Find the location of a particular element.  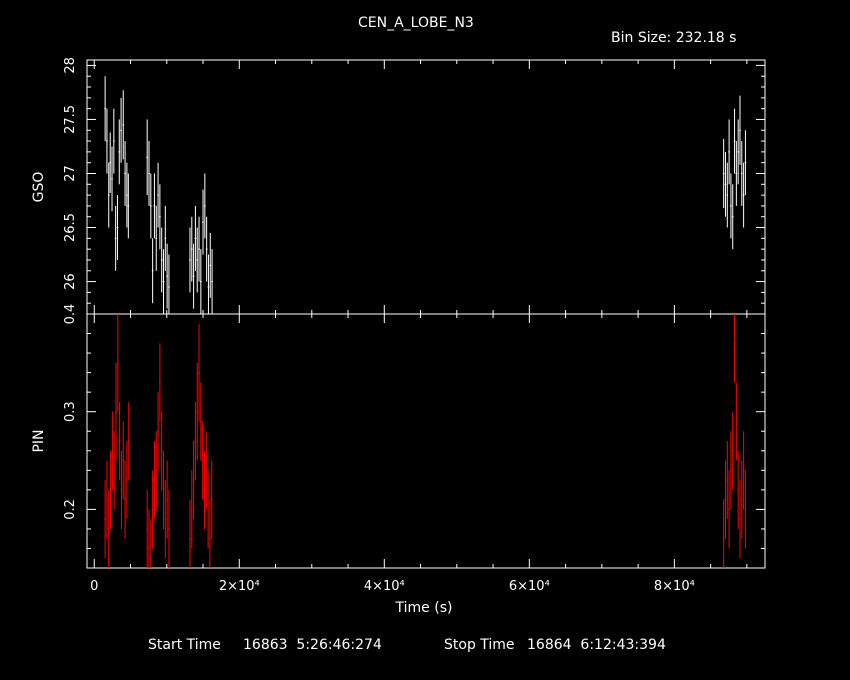

start-time-label: Start Time is located at coordinates (184, 645).